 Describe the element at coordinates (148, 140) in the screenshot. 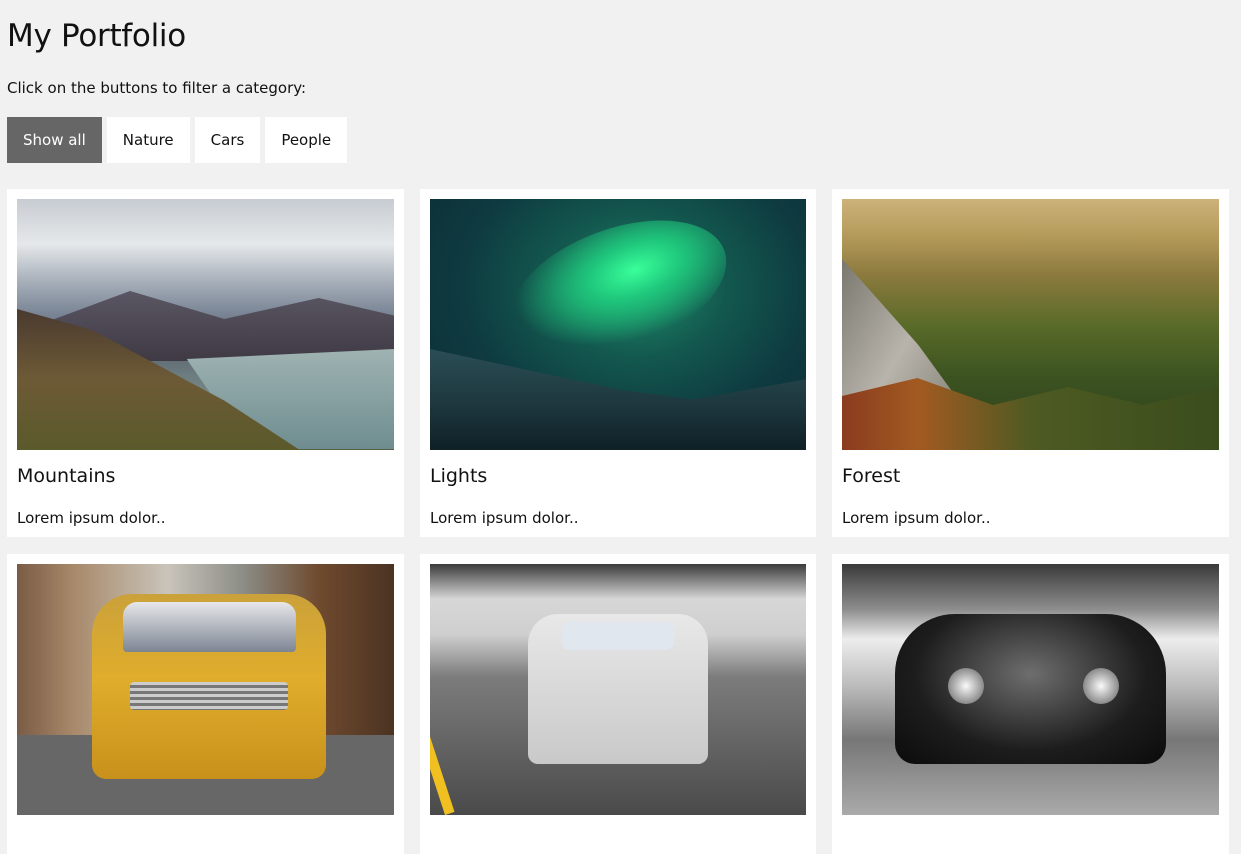

I see `filter-nature-button: Nature` at that location.